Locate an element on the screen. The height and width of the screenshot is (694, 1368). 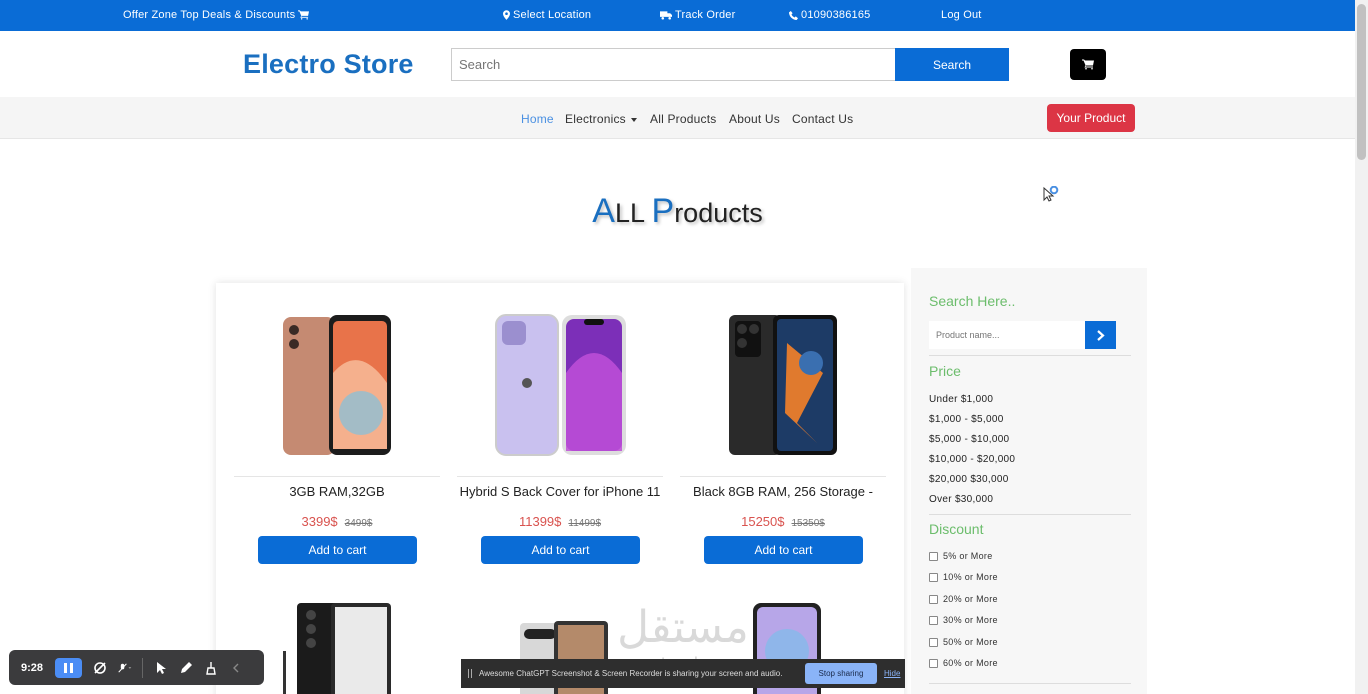
logout-label: Log Out is located at coordinates (961, 15).